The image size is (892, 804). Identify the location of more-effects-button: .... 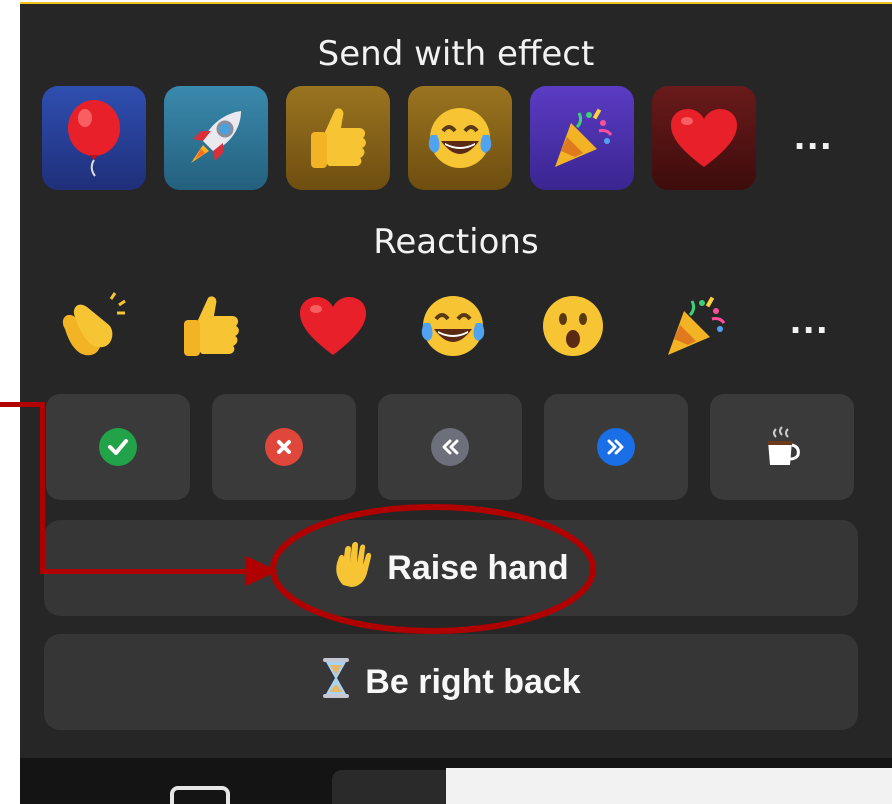
(813, 136).